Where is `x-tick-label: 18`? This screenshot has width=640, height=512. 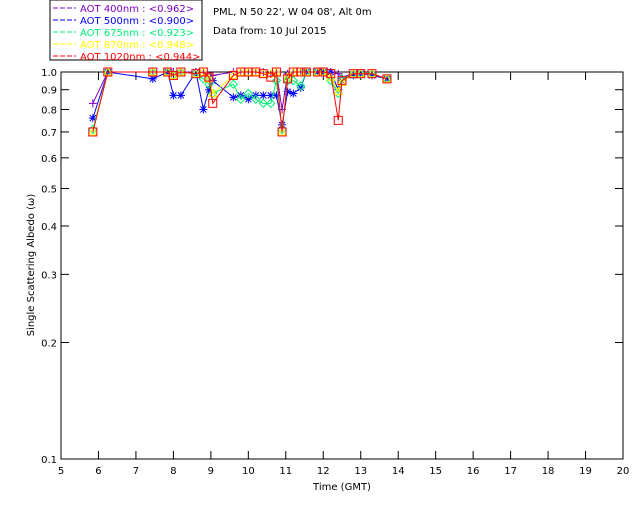 x-tick-label: 18 is located at coordinates (548, 471).